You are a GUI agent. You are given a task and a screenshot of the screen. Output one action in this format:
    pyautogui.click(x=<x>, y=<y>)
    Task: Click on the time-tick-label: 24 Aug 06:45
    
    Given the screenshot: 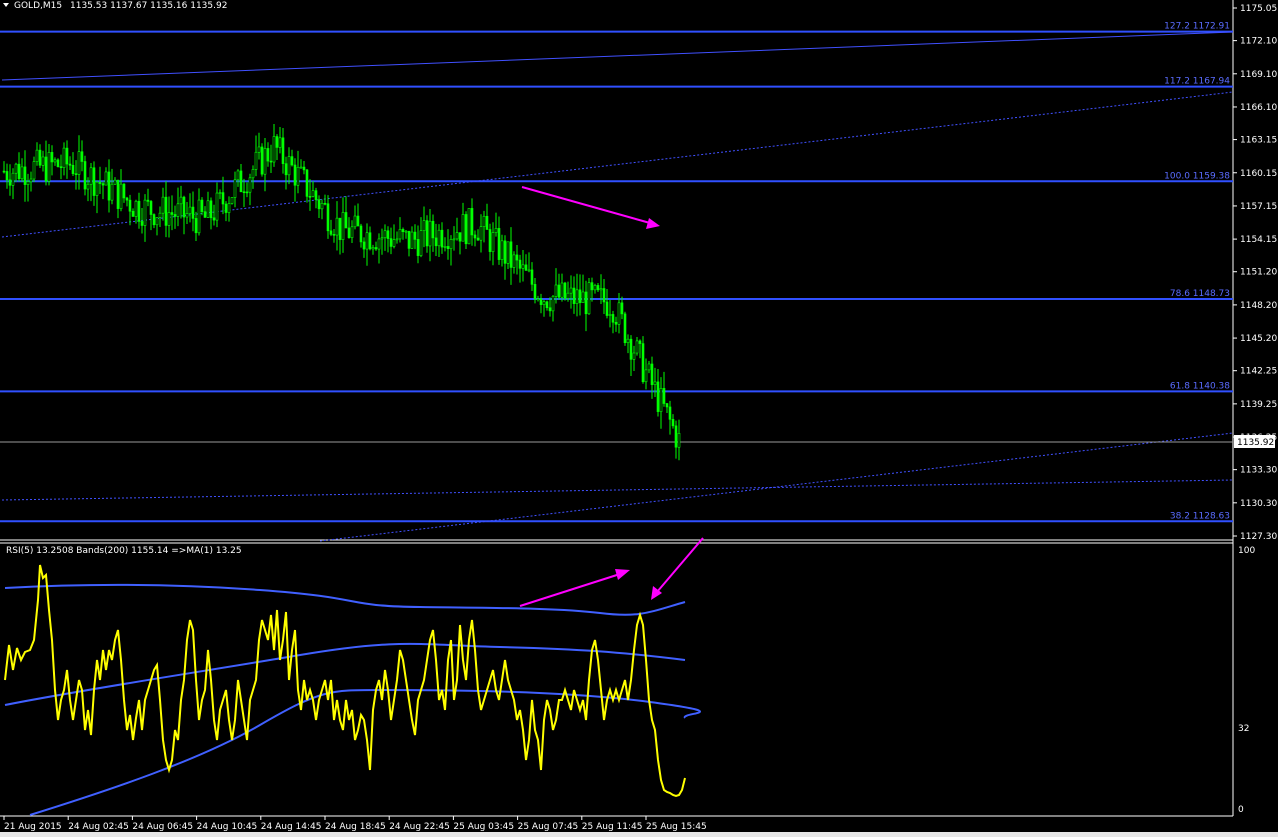 What is the action you would take?
    pyautogui.click(x=162, y=827)
    